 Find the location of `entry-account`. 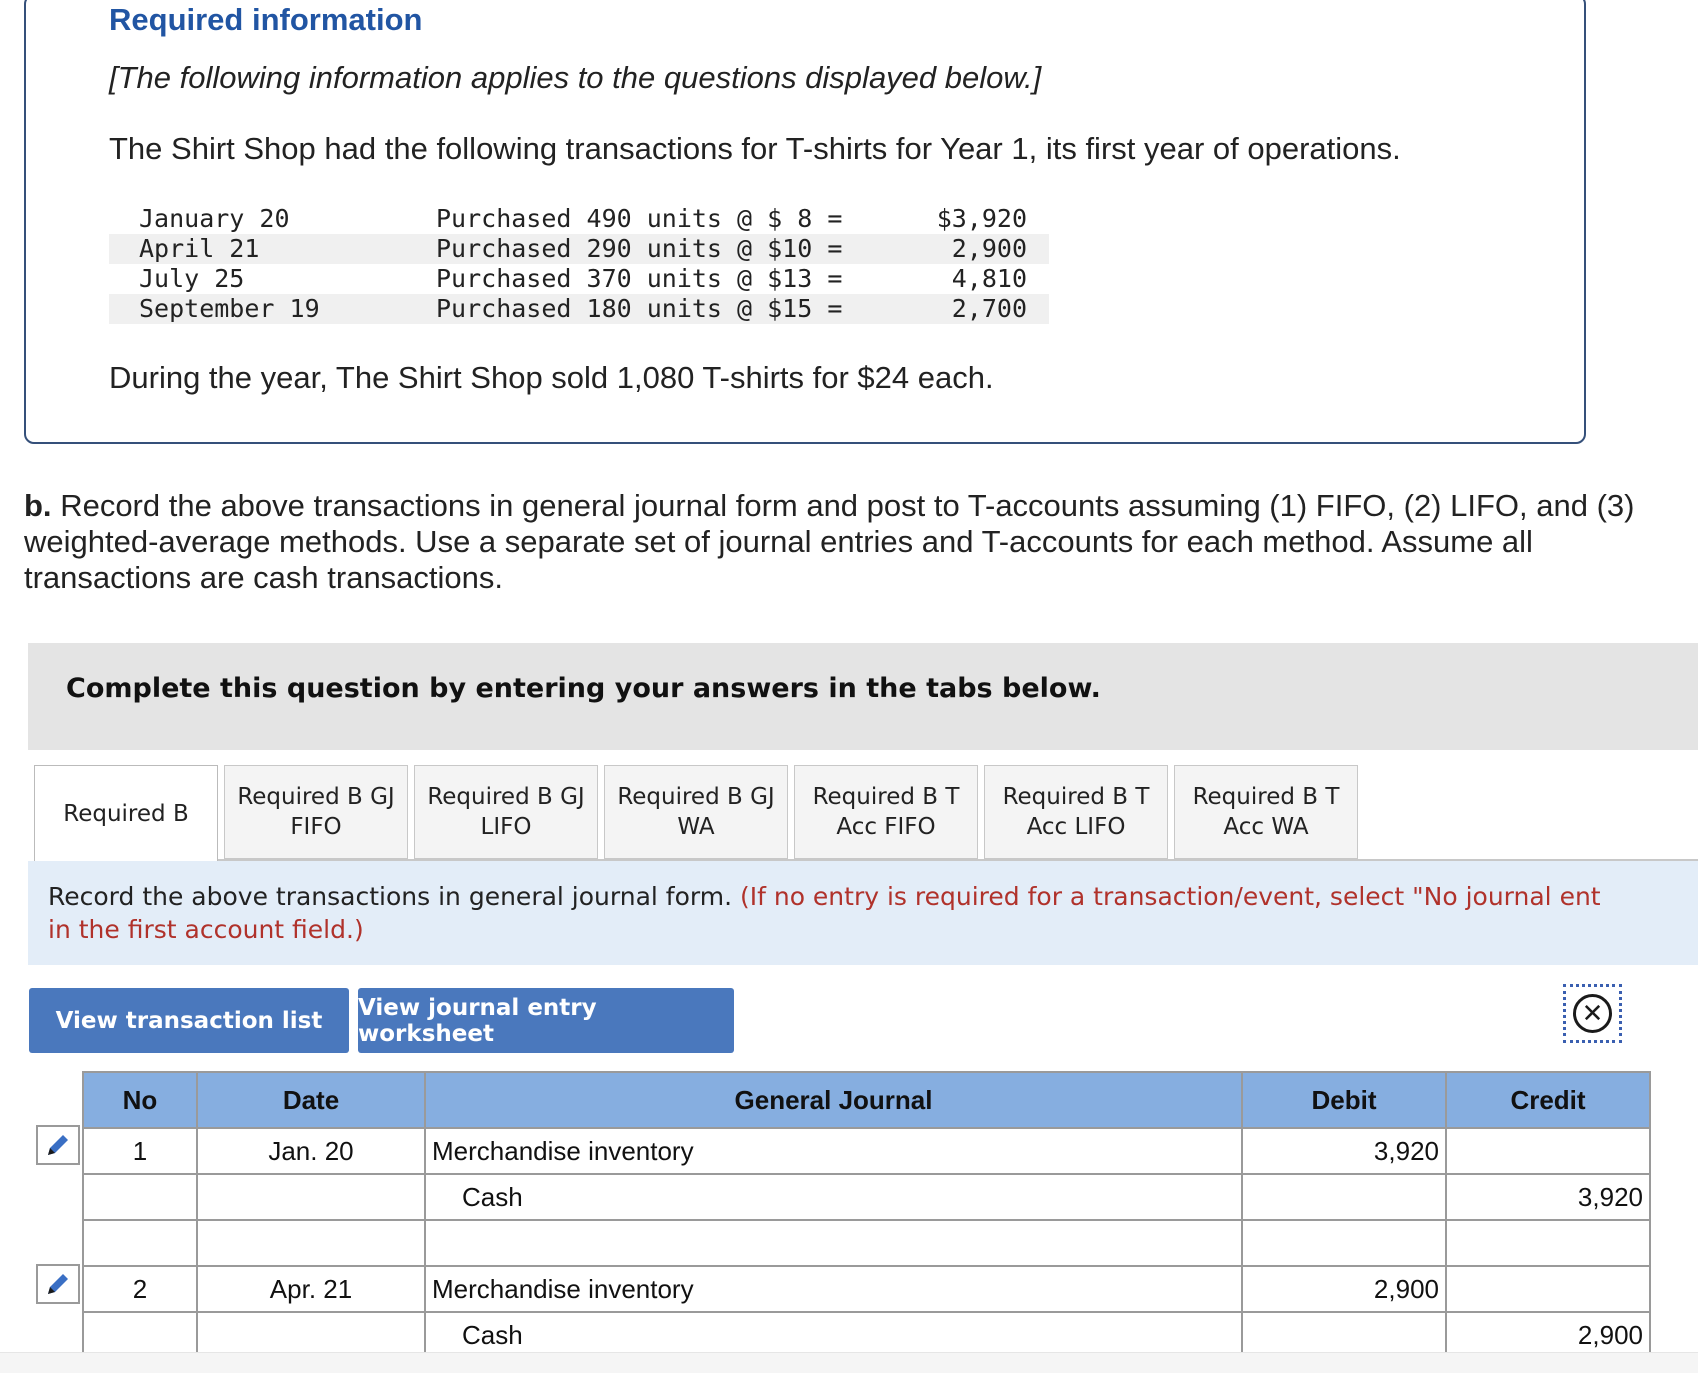

entry-account is located at coordinates (833, 1243).